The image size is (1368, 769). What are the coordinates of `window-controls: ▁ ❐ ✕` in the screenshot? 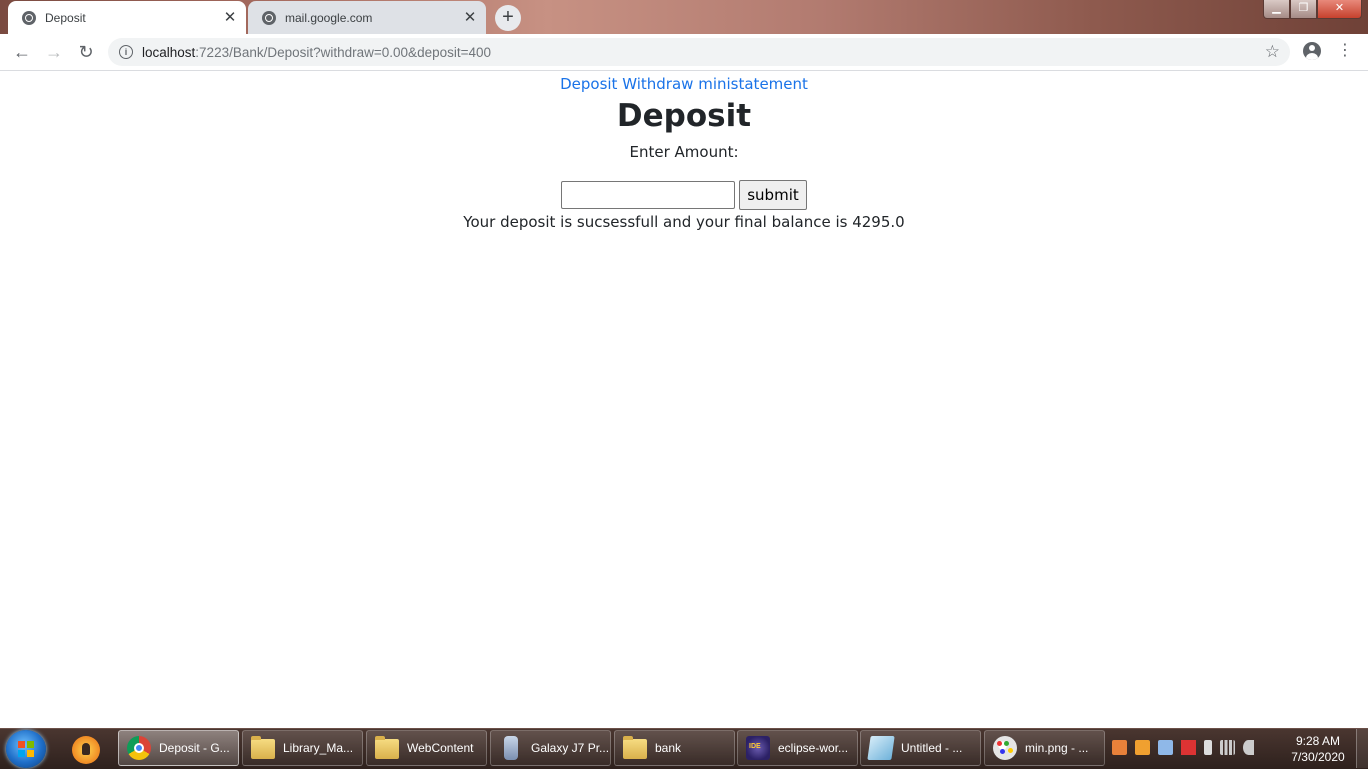 It's located at (1312, 9).